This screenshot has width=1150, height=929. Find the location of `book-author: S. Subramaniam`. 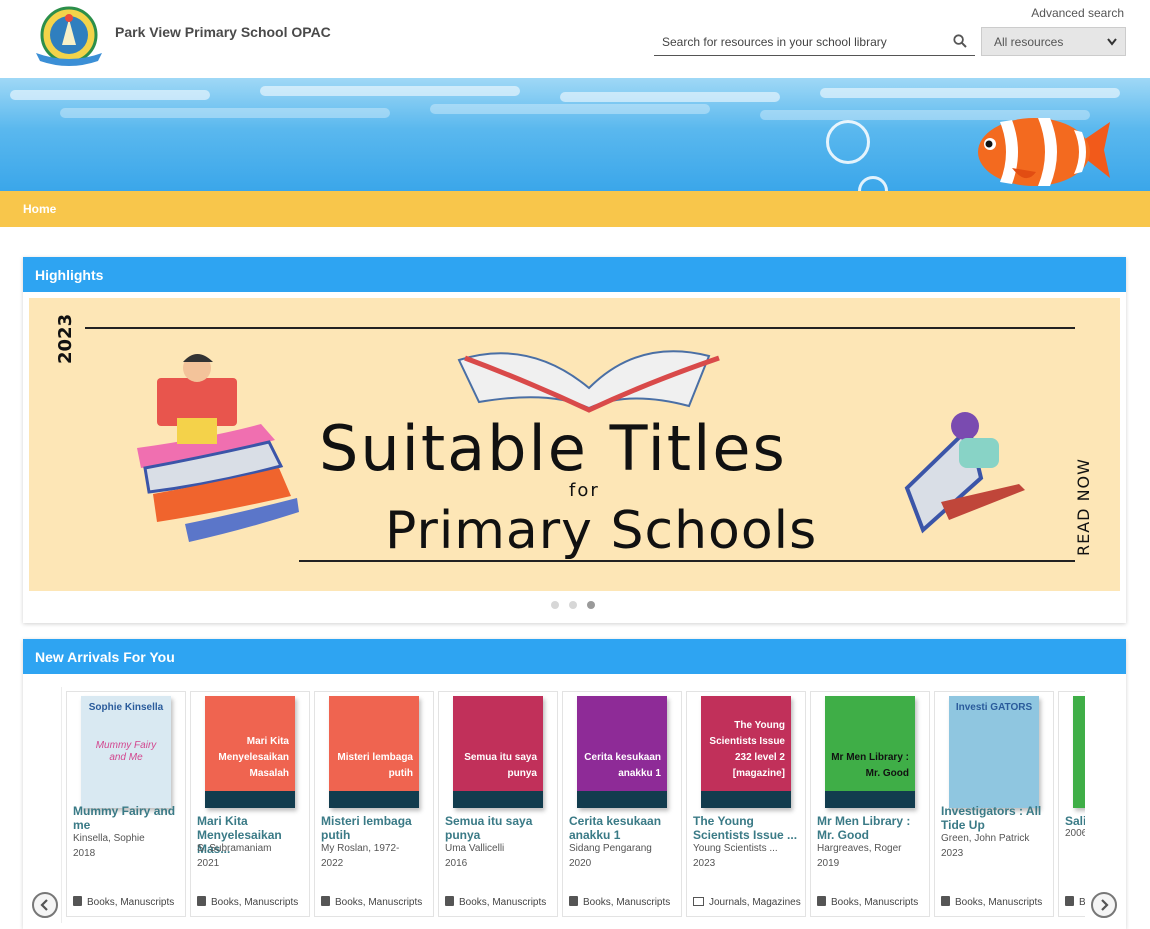

book-author: S. Subramaniam is located at coordinates (234, 848).